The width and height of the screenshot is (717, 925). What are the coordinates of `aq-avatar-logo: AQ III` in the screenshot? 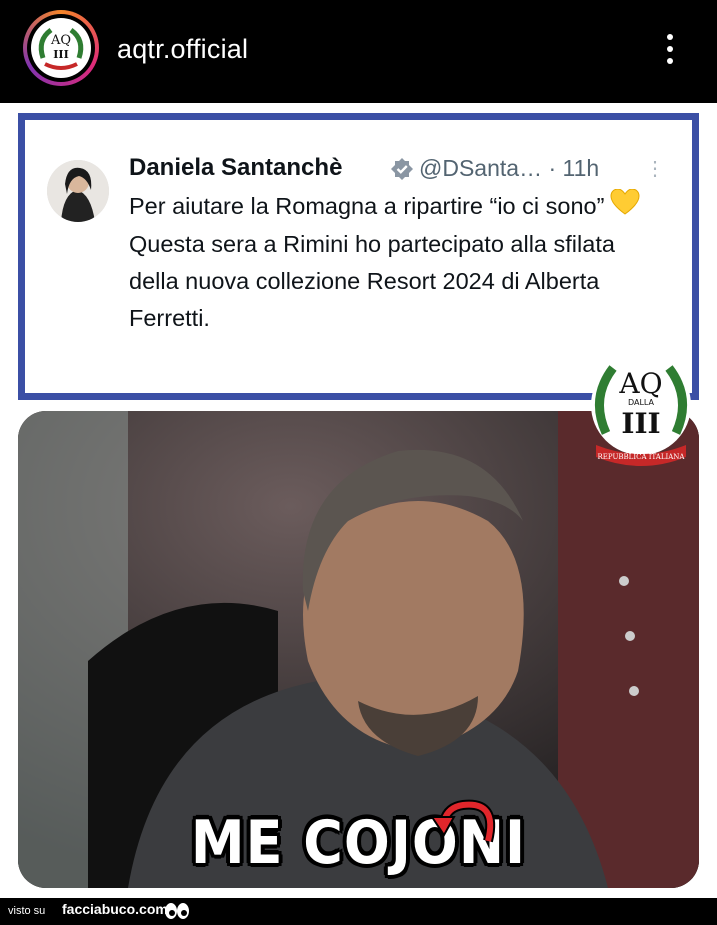 It's located at (61, 48).